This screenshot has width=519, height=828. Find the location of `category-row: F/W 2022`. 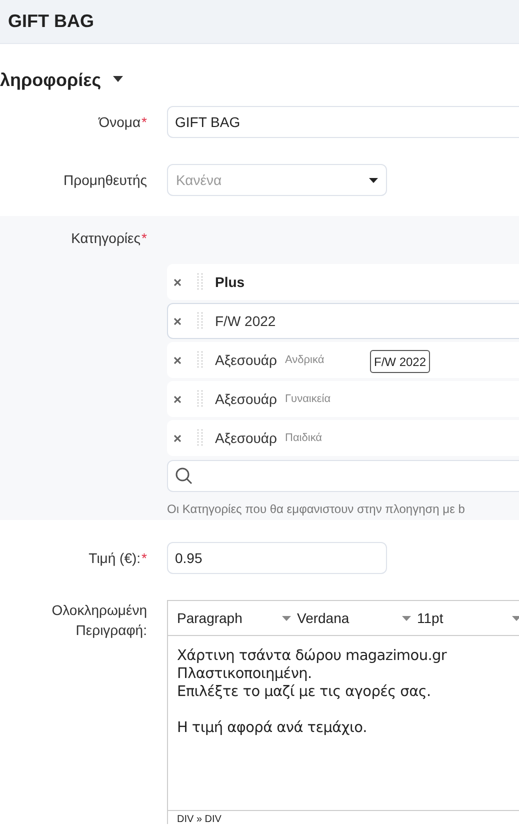

category-row: F/W 2022 is located at coordinates (343, 321).